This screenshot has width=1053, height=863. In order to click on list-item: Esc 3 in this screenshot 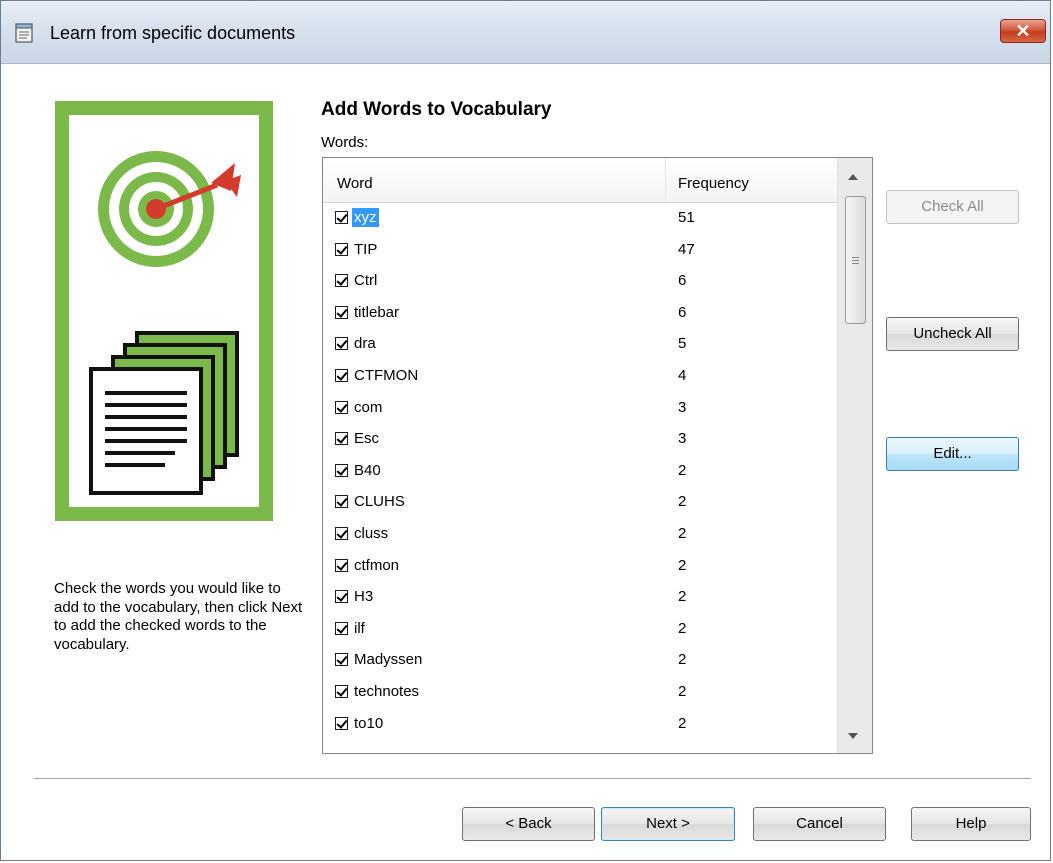, I will do `click(580, 439)`.